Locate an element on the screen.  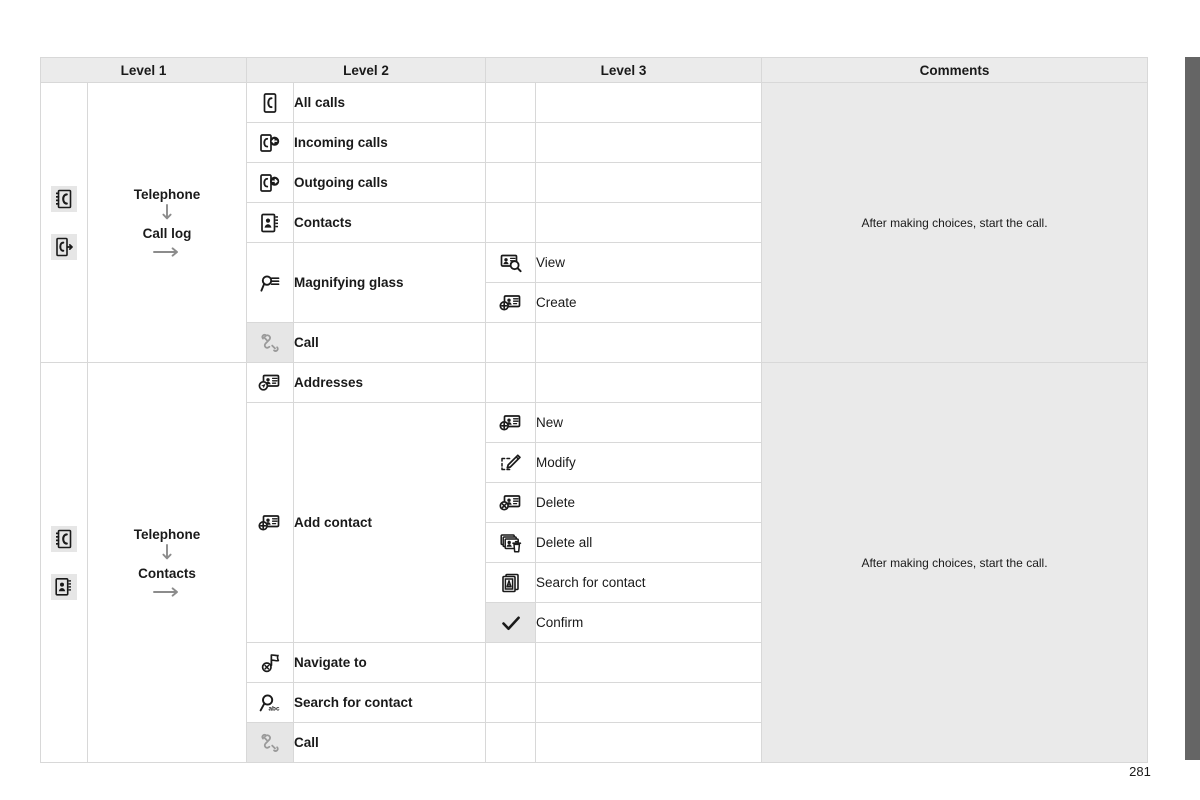
level2-icon-navigate-to is located at coordinates (270, 662).